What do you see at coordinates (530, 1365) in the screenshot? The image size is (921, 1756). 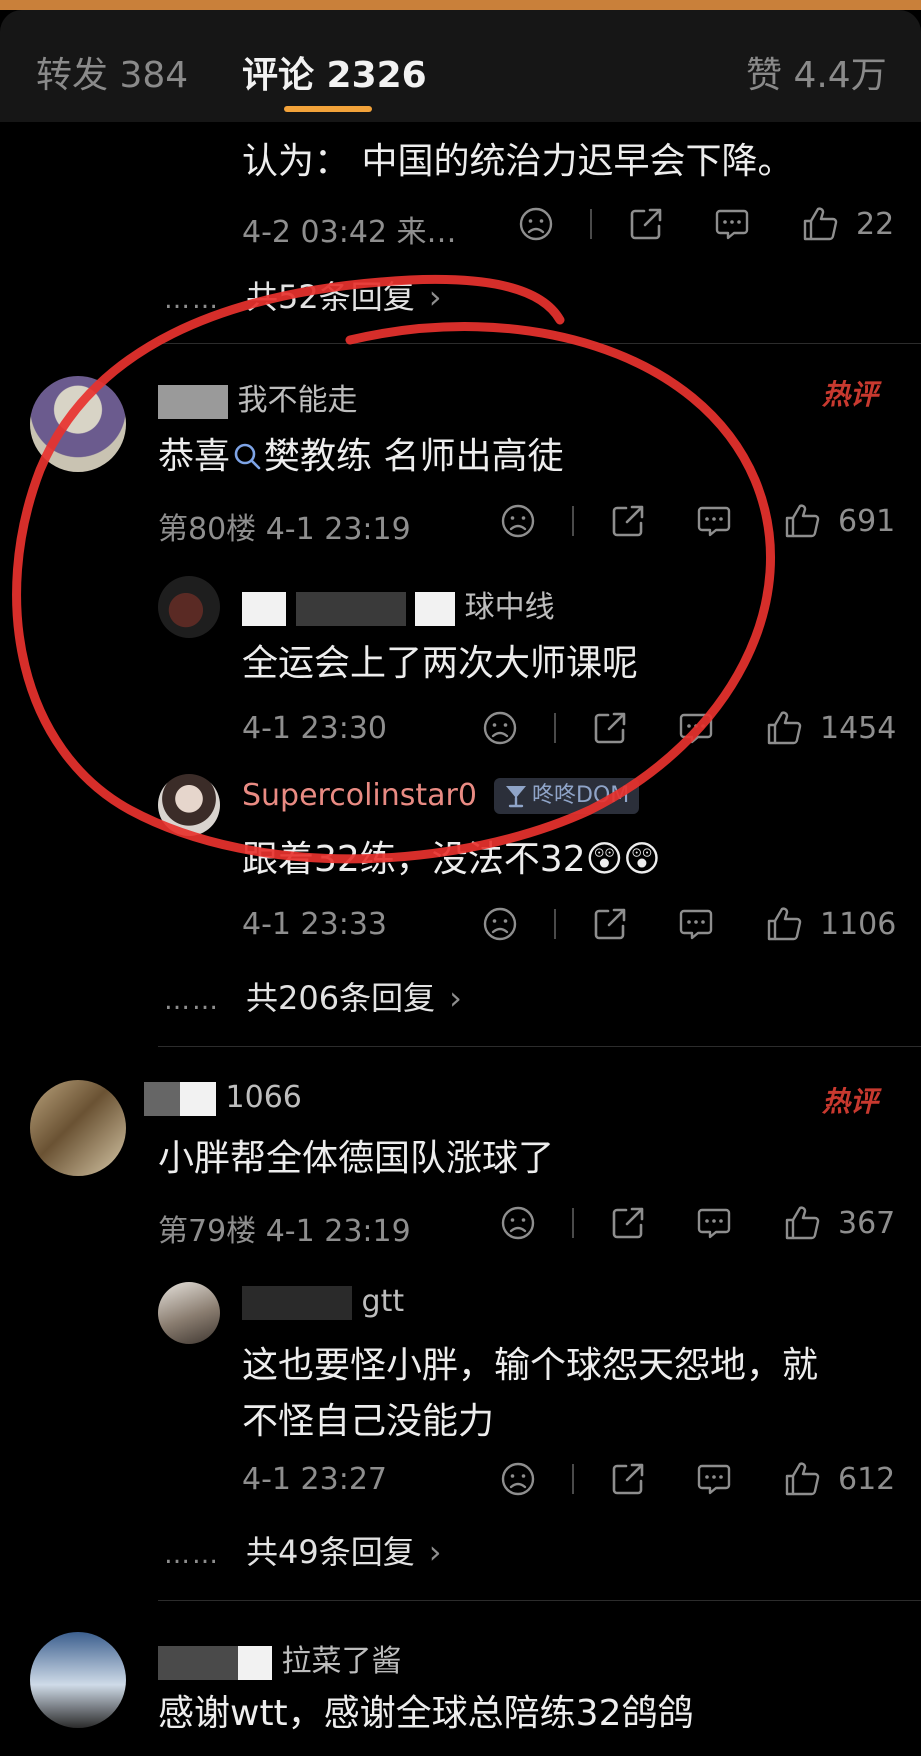 I see `reply-text-line1: 这也要怪小胖，输个球怨天怨地，就` at bounding box center [530, 1365].